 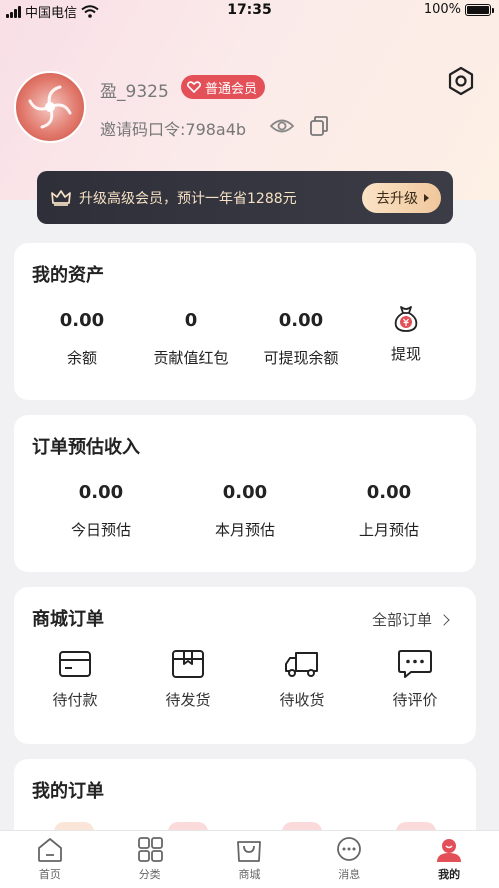 I want to click on grid-icon, so click(x=150, y=849).